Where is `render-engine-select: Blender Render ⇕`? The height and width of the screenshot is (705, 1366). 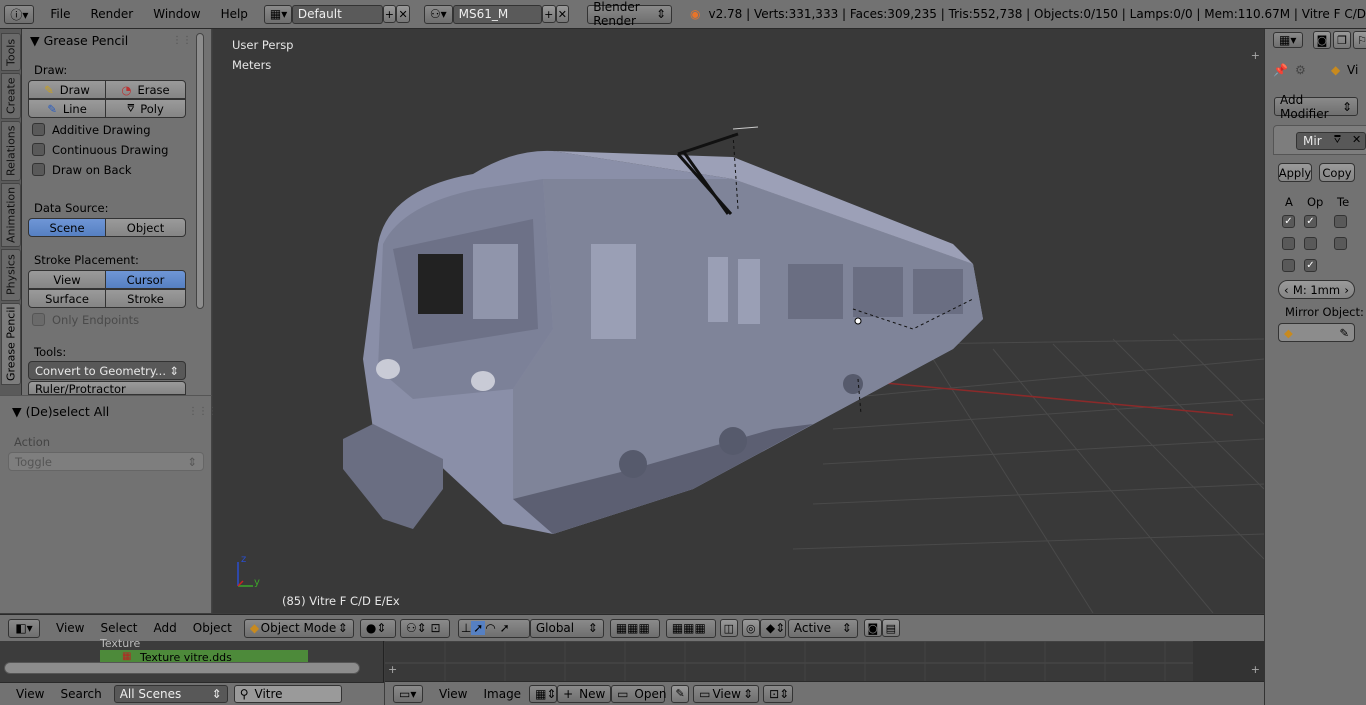
render-engine-select: Blender Render ⇕ is located at coordinates (630, 14).